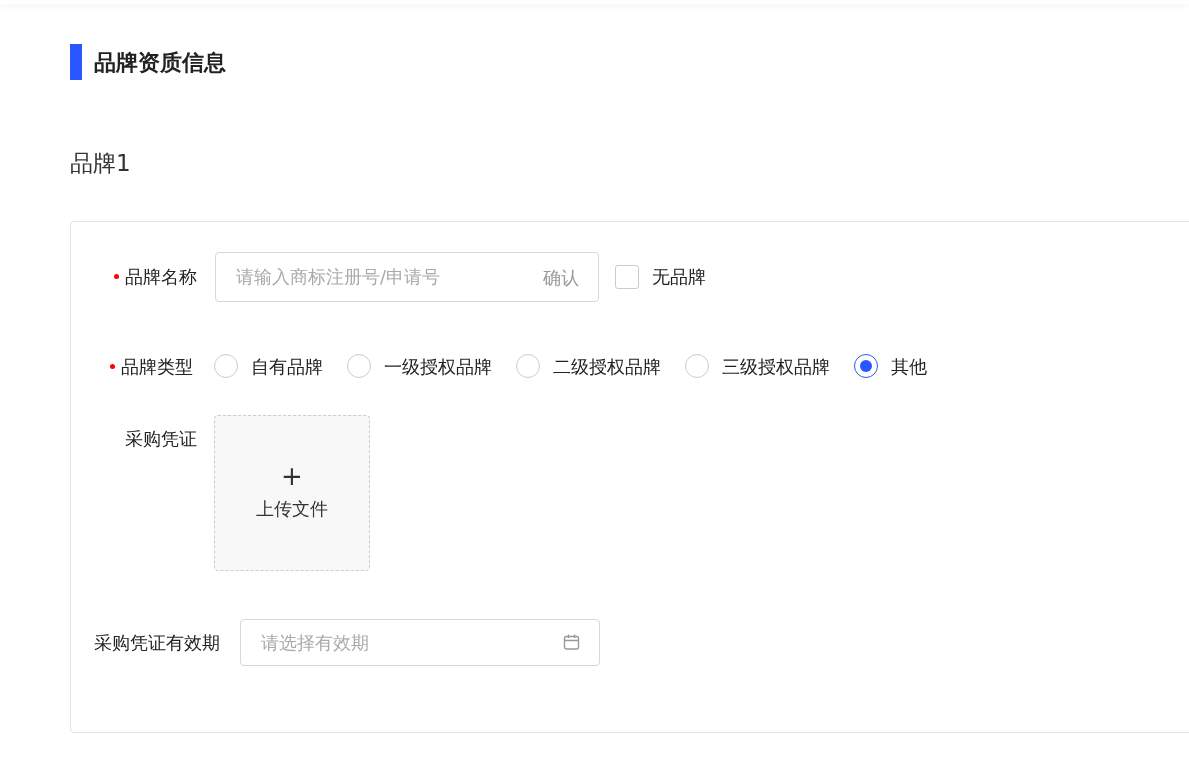 This screenshot has height=760, width=1189. What do you see at coordinates (607, 366) in the screenshot?
I see `radio-label: 二级授权品牌` at bounding box center [607, 366].